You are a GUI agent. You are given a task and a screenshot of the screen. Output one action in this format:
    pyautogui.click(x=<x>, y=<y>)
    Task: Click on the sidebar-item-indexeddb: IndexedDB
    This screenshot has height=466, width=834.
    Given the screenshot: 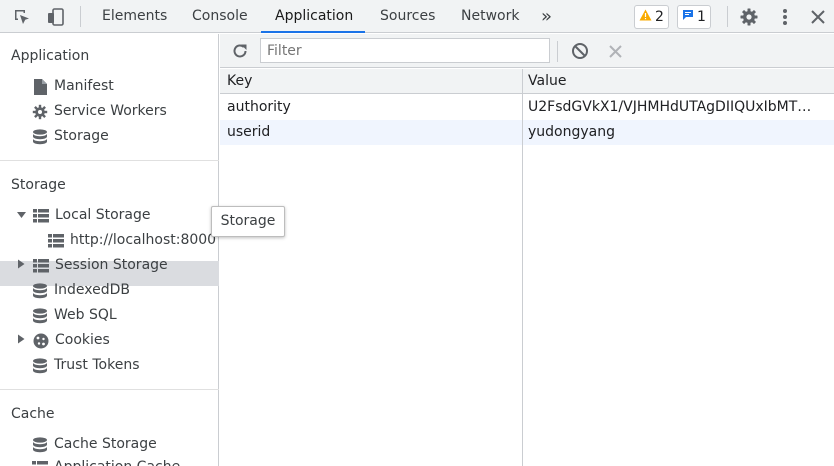 What is the action you would take?
    pyautogui.click(x=81, y=290)
    